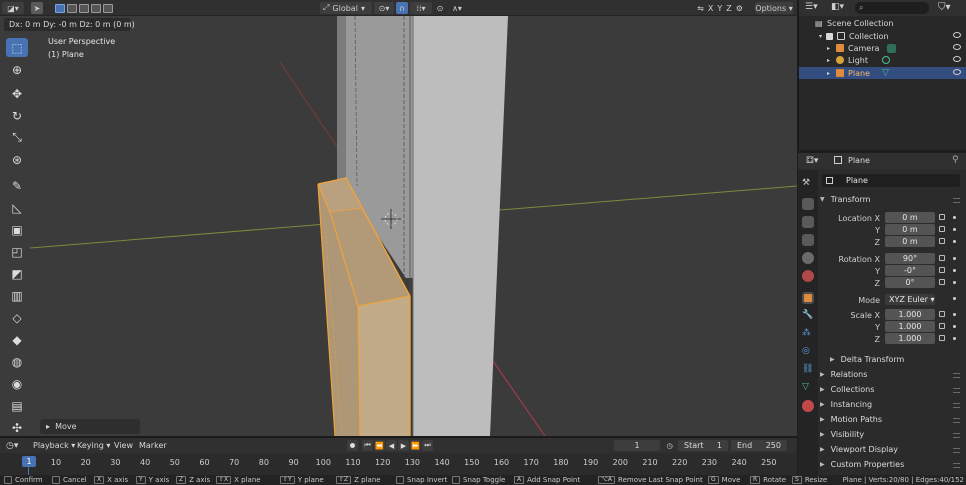 This screenshot has height=485, width=966. What do you see at coordinates (851, 419) in the screenshot?
I see `panel-motion-paths: ▶ Motion Paths` at bounding box center [851, 419].